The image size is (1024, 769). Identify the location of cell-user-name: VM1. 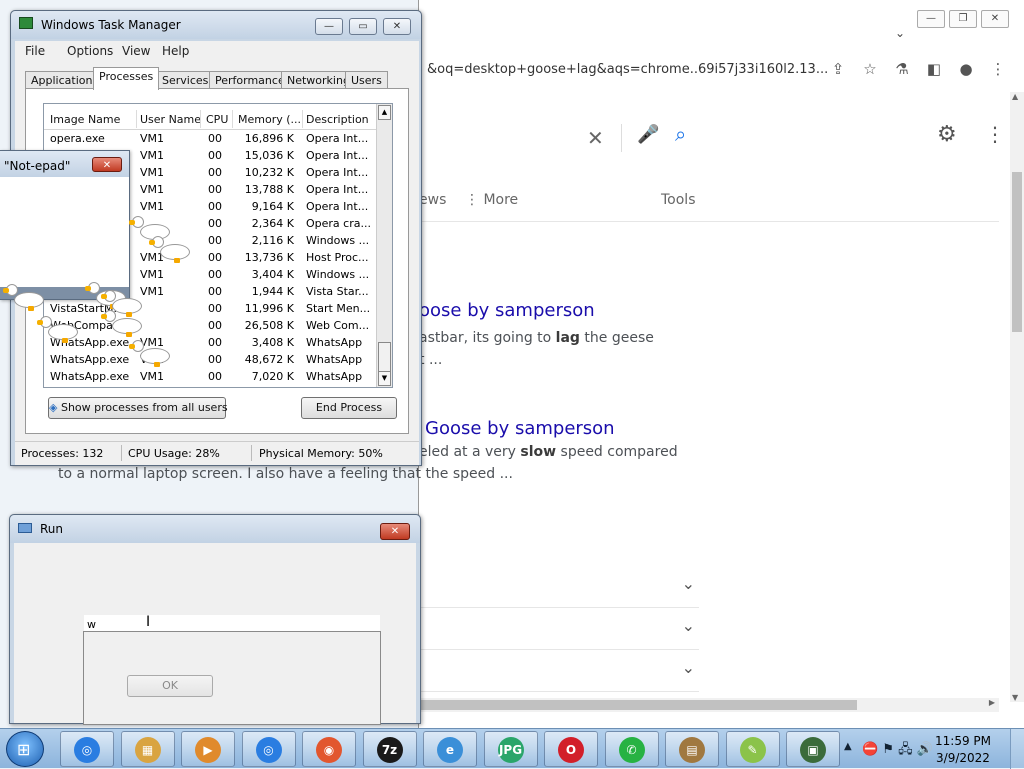
(152, 189).